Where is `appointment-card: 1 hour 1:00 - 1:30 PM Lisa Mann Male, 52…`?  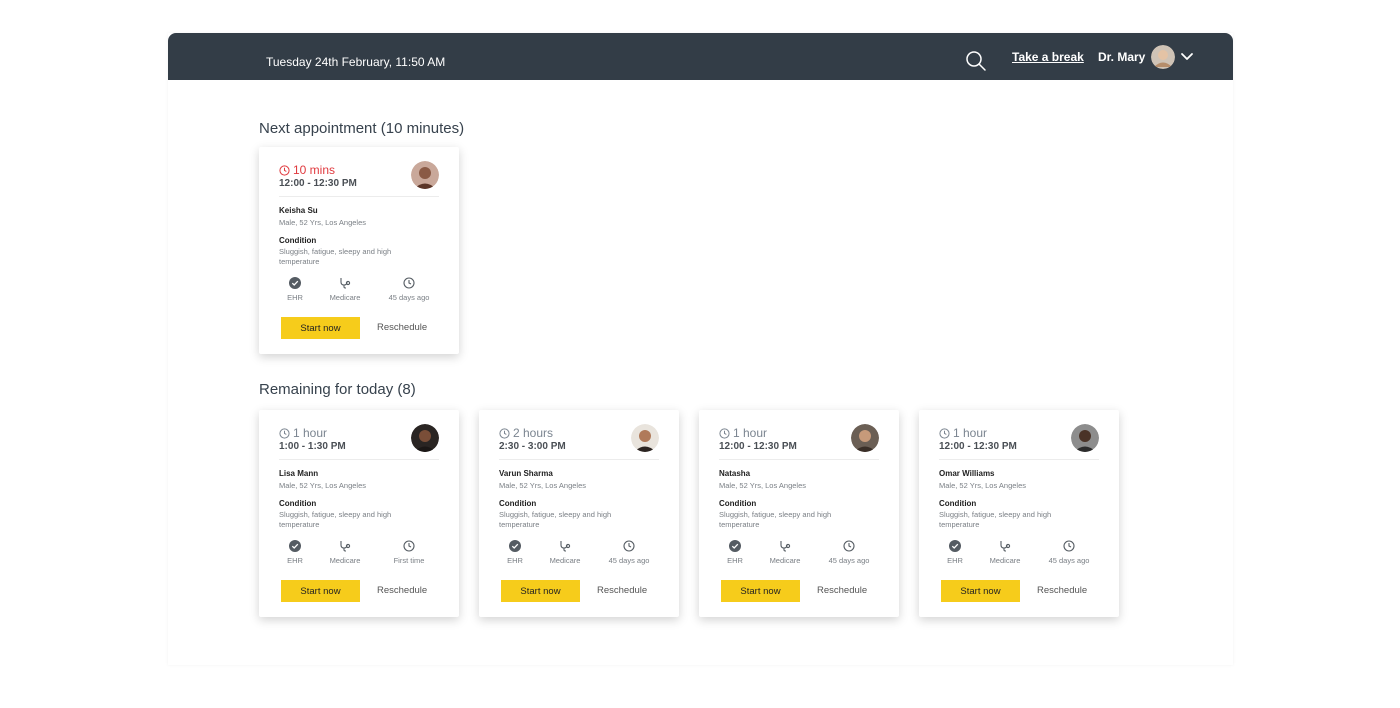
appointment-card: 1 hour 1:00 - 1:30 PM Lisa Mann Male, 52… is located at coordinates (359, 513).